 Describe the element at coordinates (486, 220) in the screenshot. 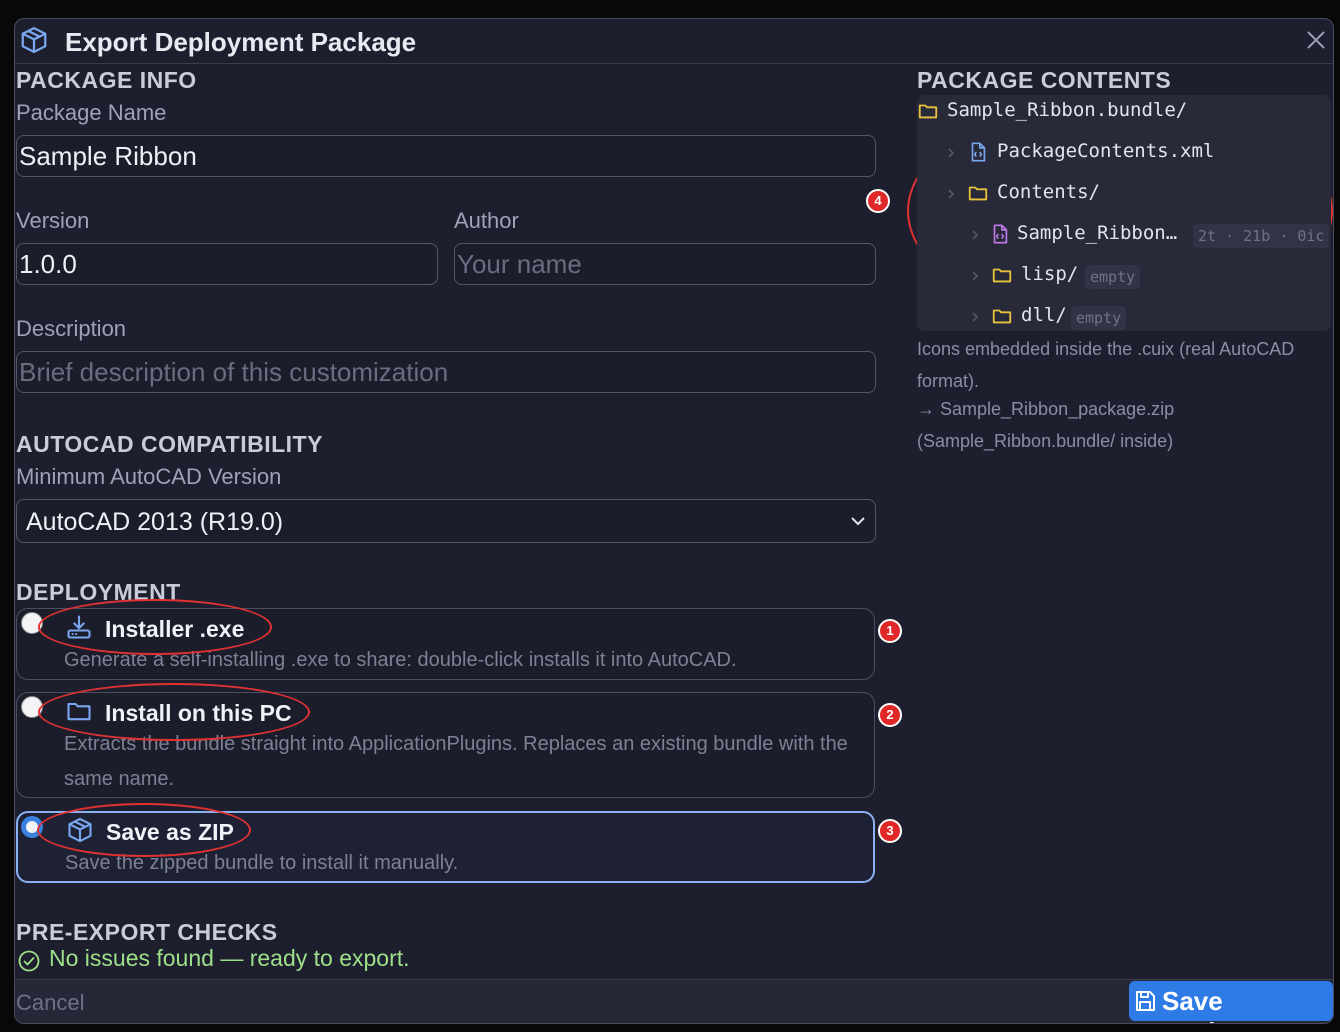

I see `author-label: Author` at that location.